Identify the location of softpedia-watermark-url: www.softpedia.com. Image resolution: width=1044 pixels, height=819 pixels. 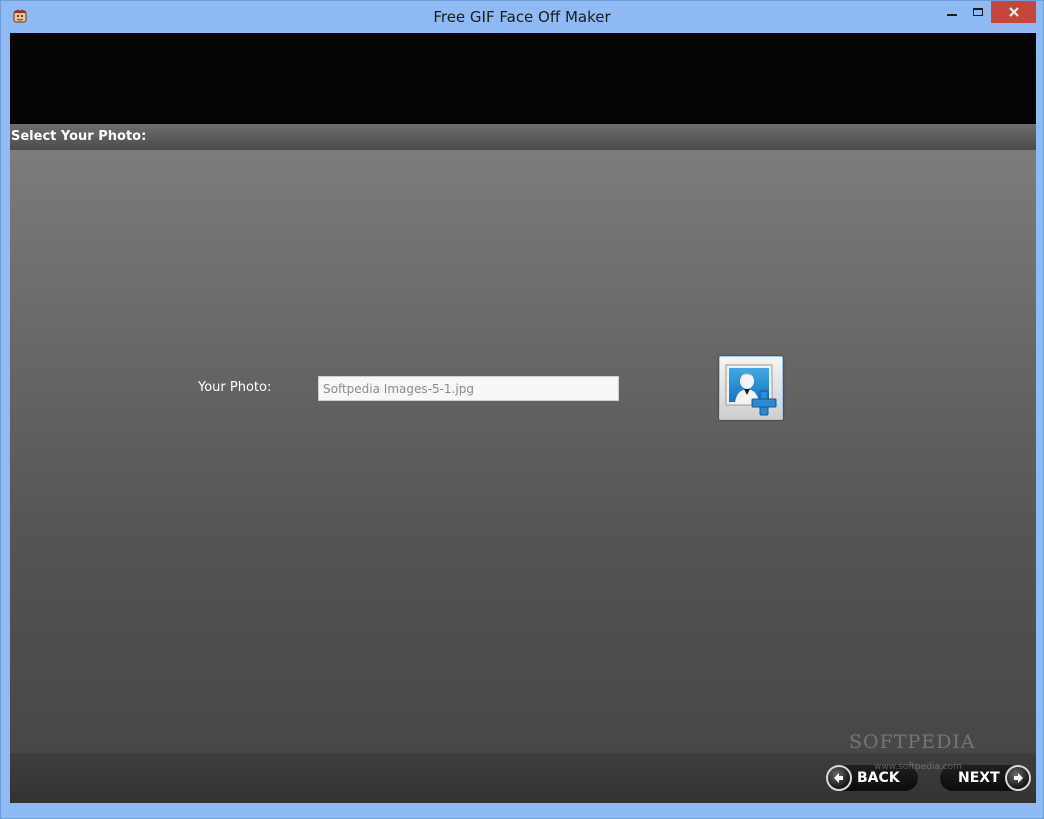
(918, 767).